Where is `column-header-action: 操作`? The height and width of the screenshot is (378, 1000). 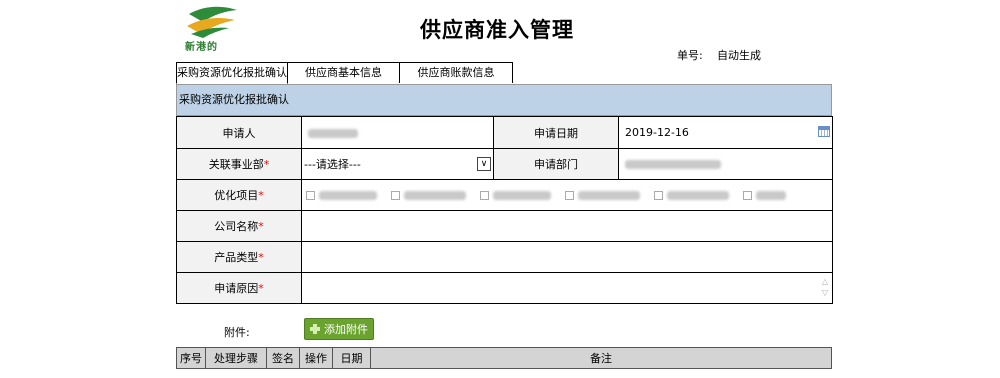
column-header-action: 操作 is located at coordinates (316, 358).